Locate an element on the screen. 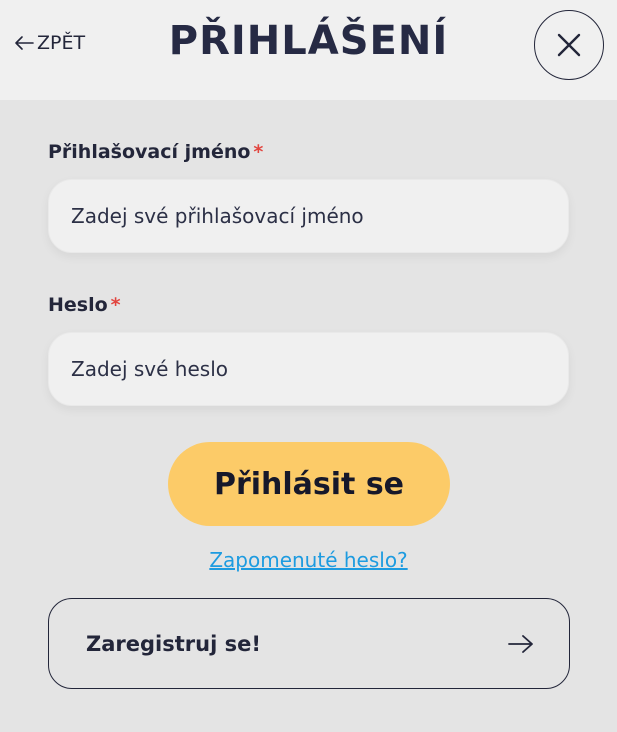 The height and width of the screenshot is (732, 617). username-label-text: Přihlašovací jméno is located at coordinates (149, 152).